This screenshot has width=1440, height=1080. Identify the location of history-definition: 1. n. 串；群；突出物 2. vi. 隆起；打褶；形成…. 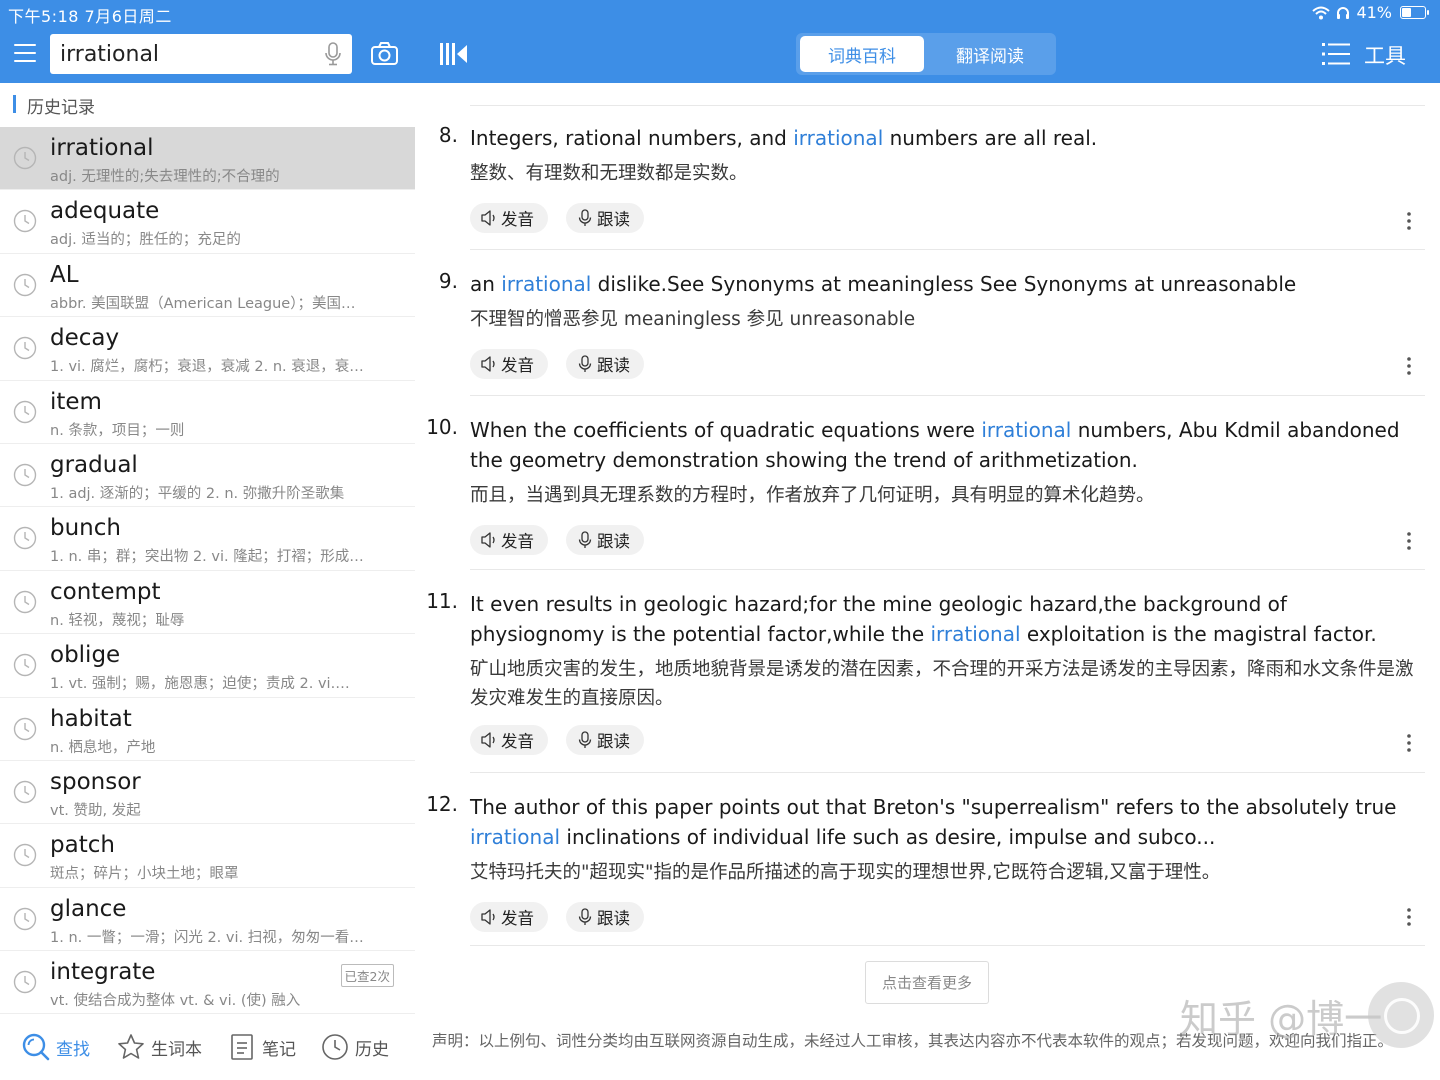
(207, 557).